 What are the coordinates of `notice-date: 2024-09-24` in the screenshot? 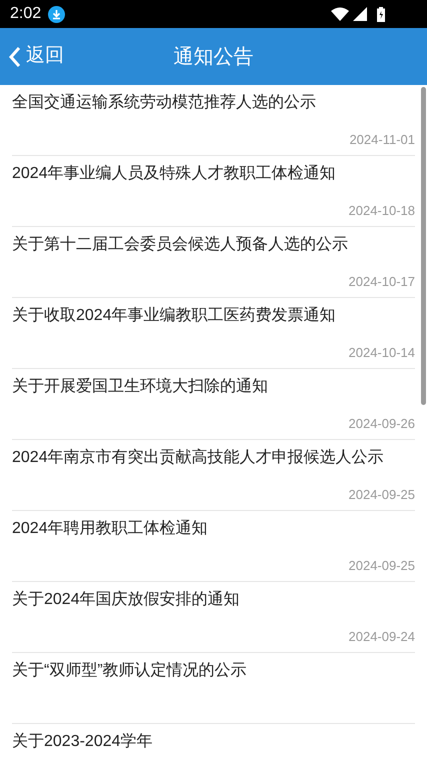 It's located at (381, 637).